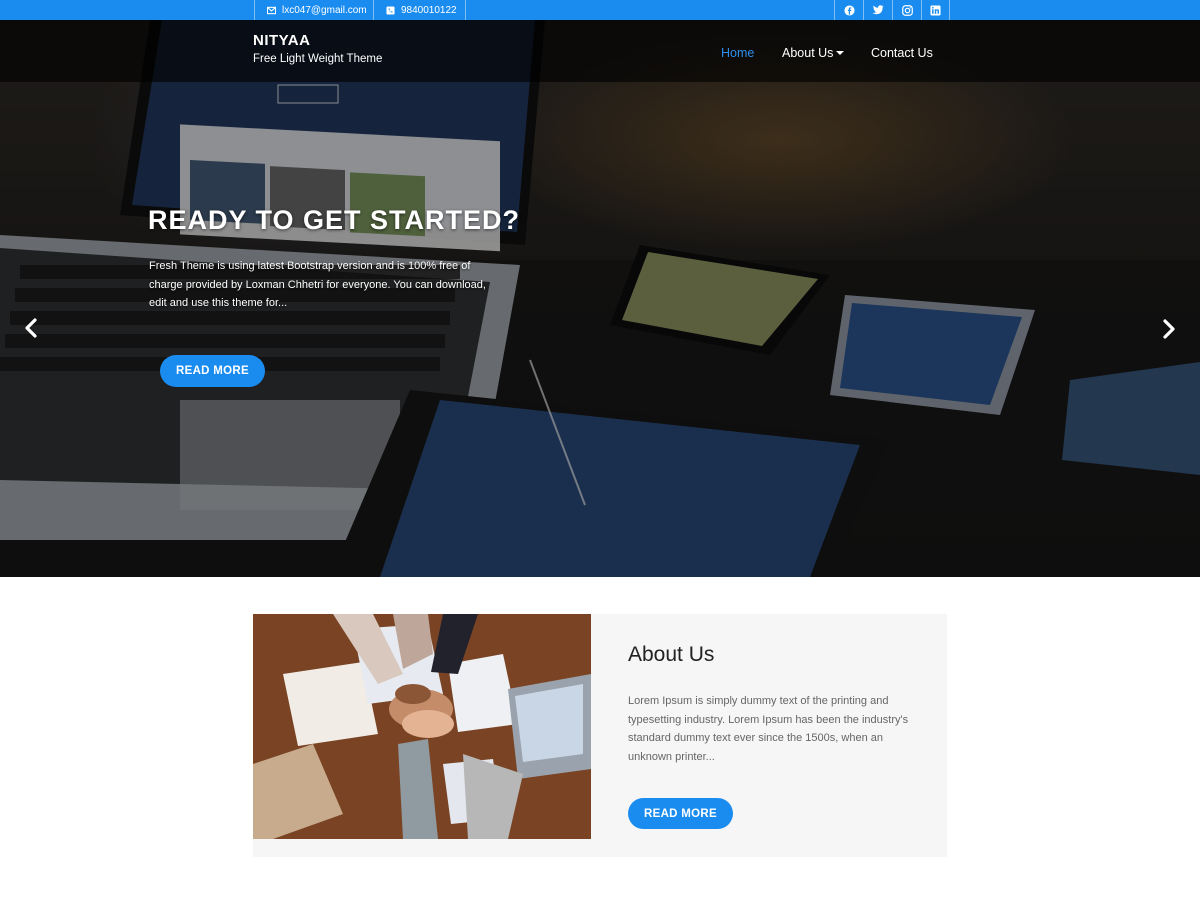 The image size is (1200, 900). I want to click on site-tagline: Free Light Weight Theme, so click(318, 59).